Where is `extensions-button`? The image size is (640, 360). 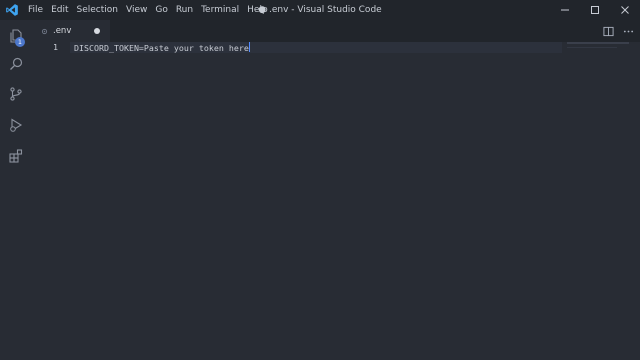 extensions-button is located at coordinates (16, 157).